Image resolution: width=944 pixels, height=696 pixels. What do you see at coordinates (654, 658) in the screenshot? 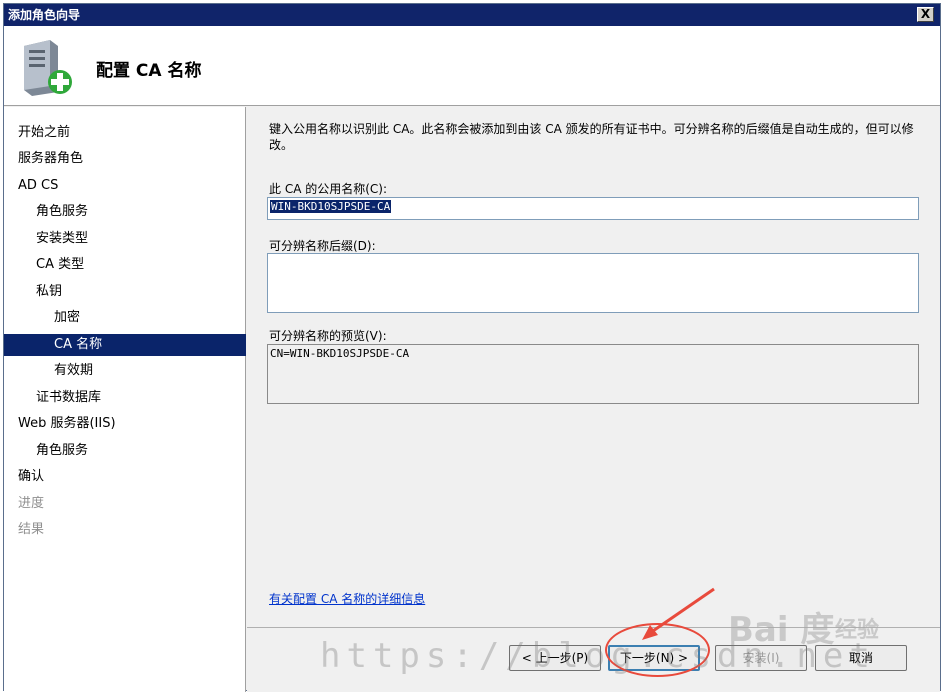
I see `next-button: 下一步(N) >` at bounding box center [654, 658].